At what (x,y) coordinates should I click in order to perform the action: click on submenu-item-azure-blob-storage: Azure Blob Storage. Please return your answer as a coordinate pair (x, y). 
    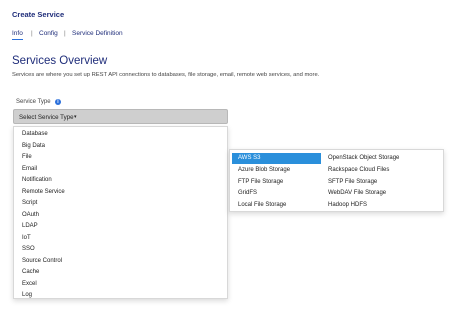
    Looking at the image, I should click on (276, 170).